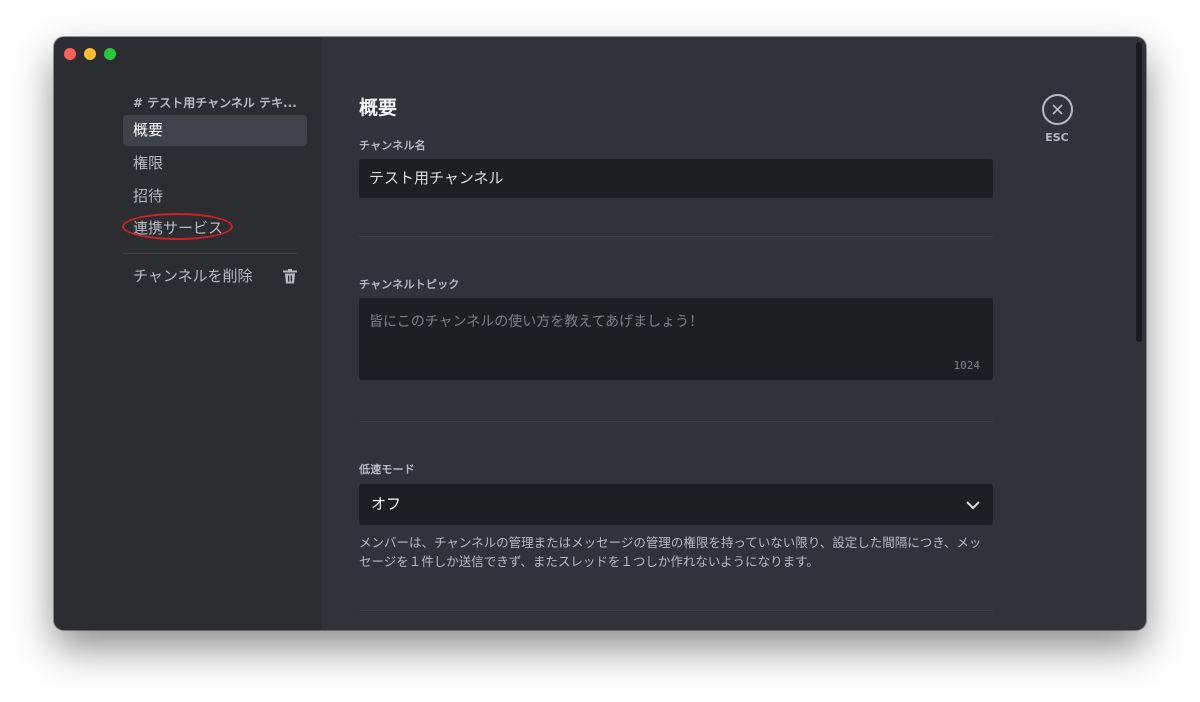 This screenshot has height=702, width=1200. Describe the element at coordinates (148, 196) in the screenshot. I see `sidebar-item-label: 招待` at that location.